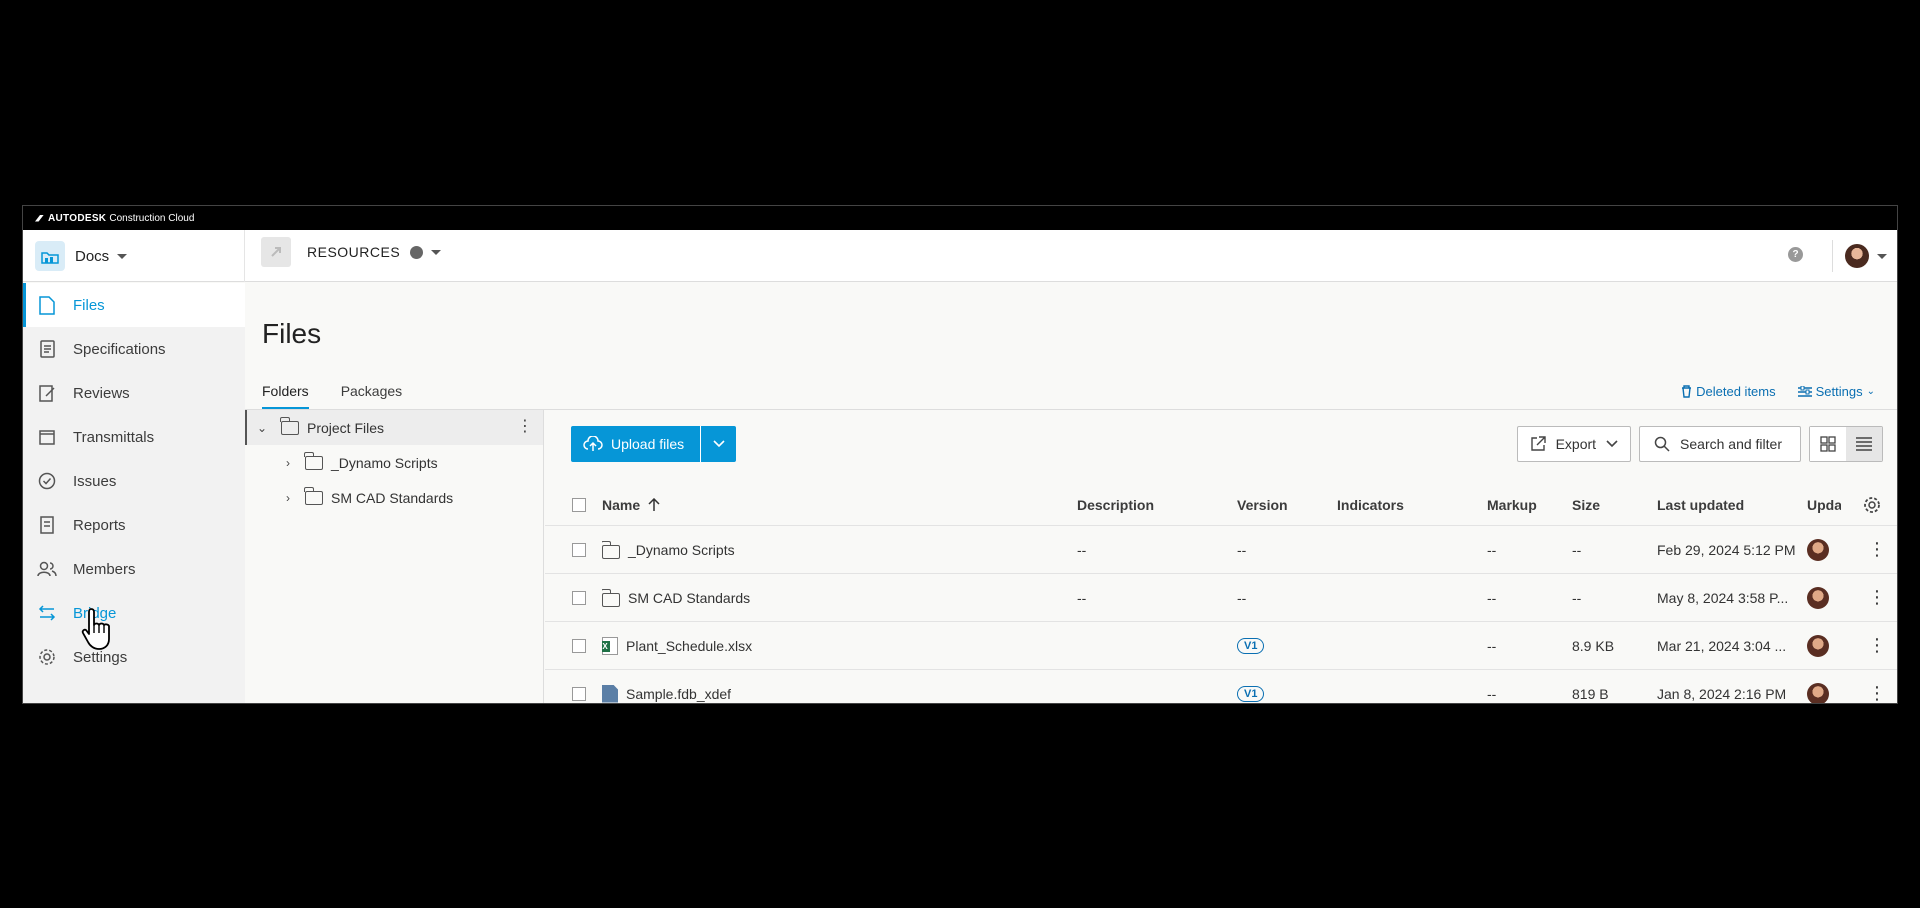  I want to click on sidebar-item-settings: Settings, so click(134, 657).